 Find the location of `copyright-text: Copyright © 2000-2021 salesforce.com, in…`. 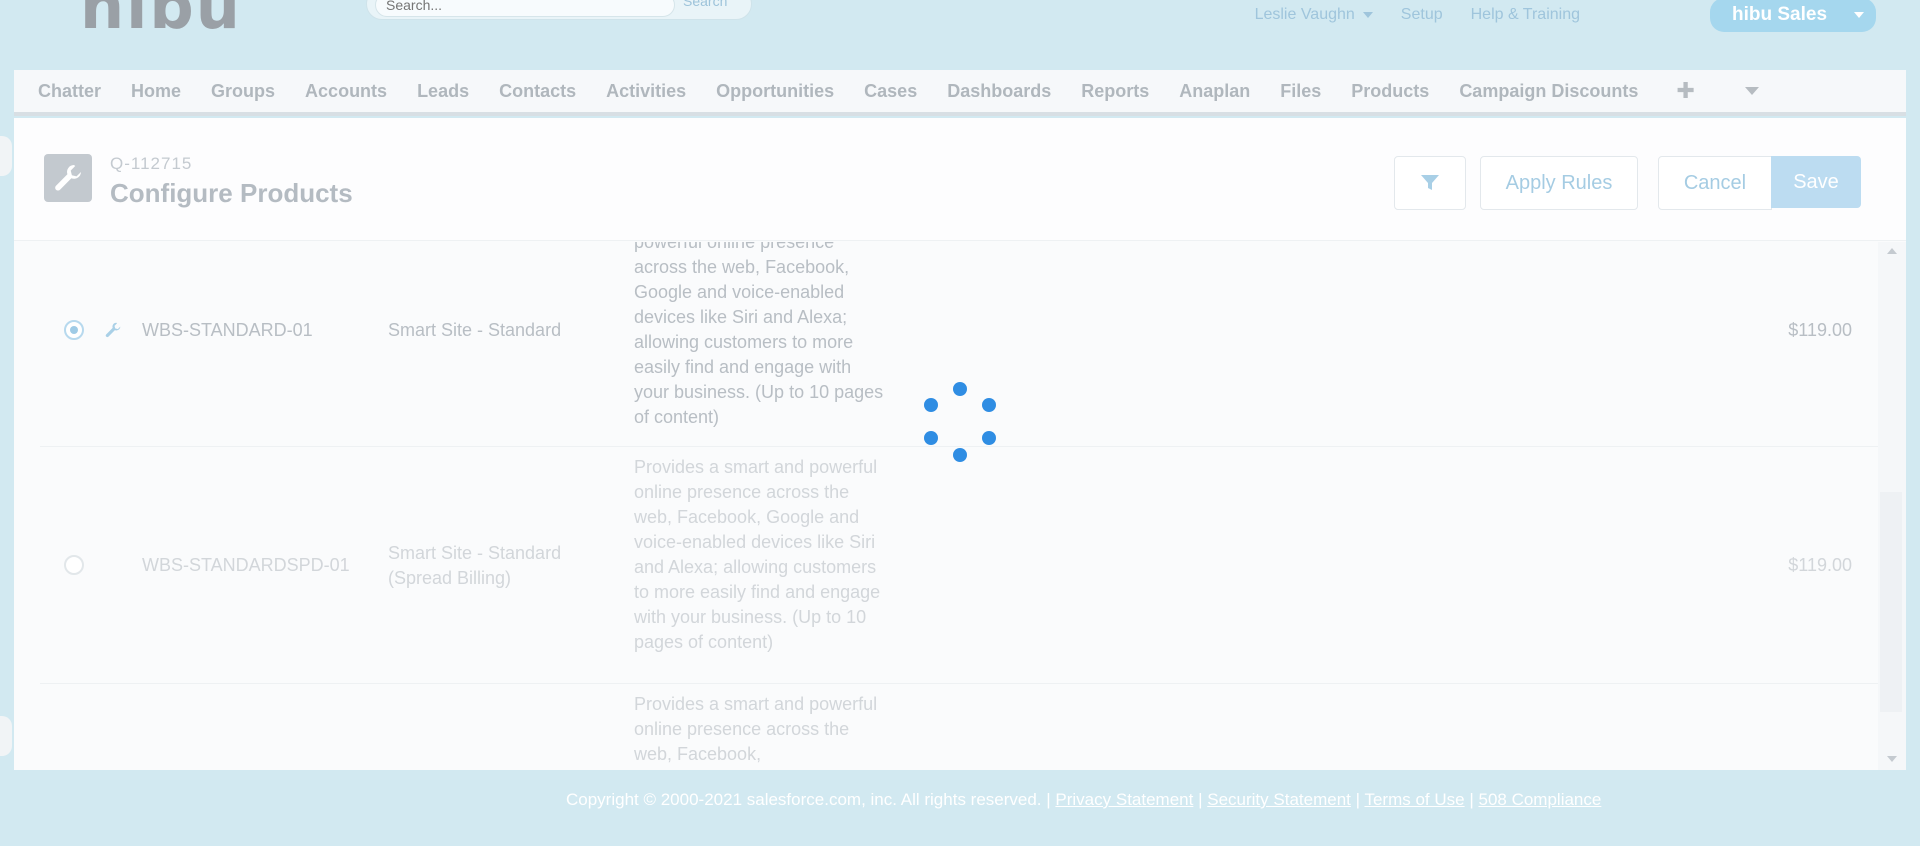

copyright-text: Copyright © 2000-2021 salesforce.com, in… is located at coordinates (808, 799).